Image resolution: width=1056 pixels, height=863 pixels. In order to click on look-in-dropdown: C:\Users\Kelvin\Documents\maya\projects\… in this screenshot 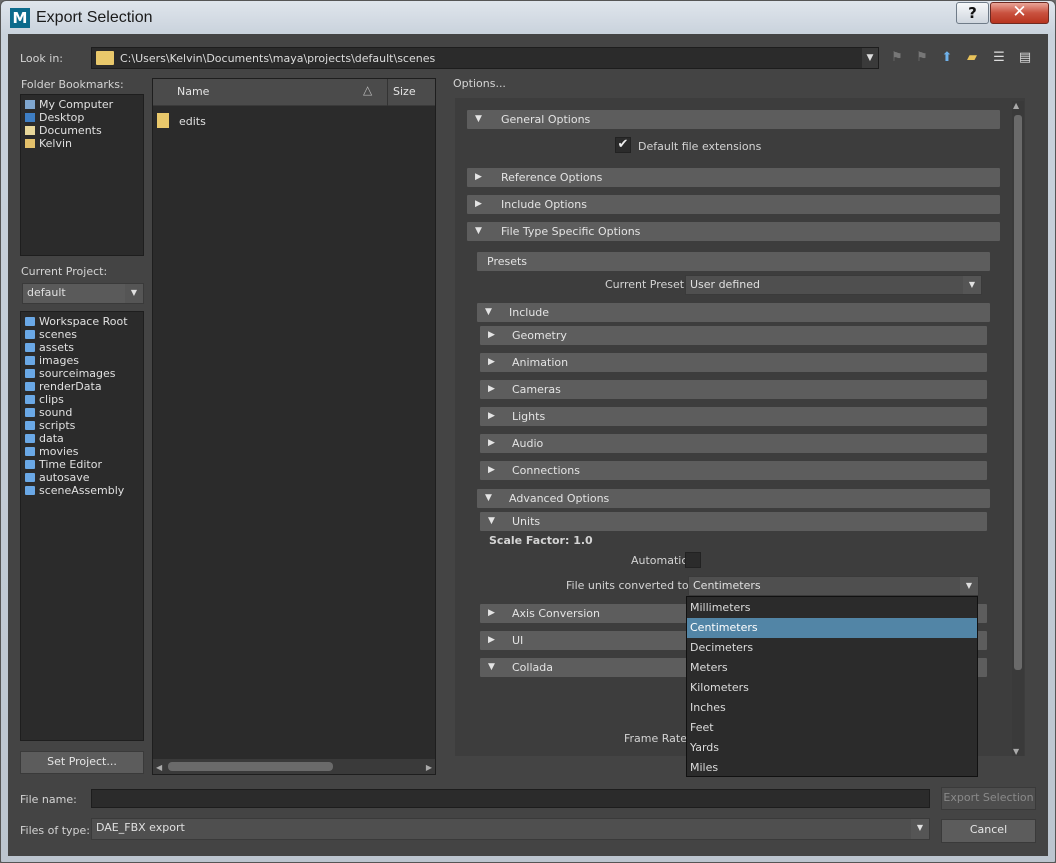, I will do `click(485, 58)`.